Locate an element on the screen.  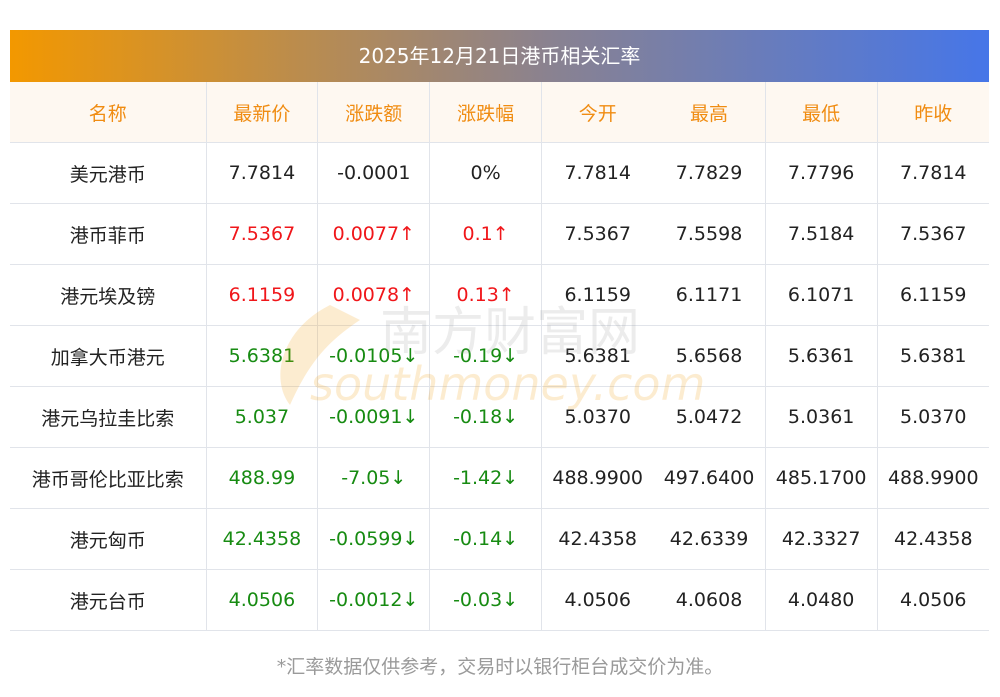
header-low: 最低 is located at coordinates (821, 112).